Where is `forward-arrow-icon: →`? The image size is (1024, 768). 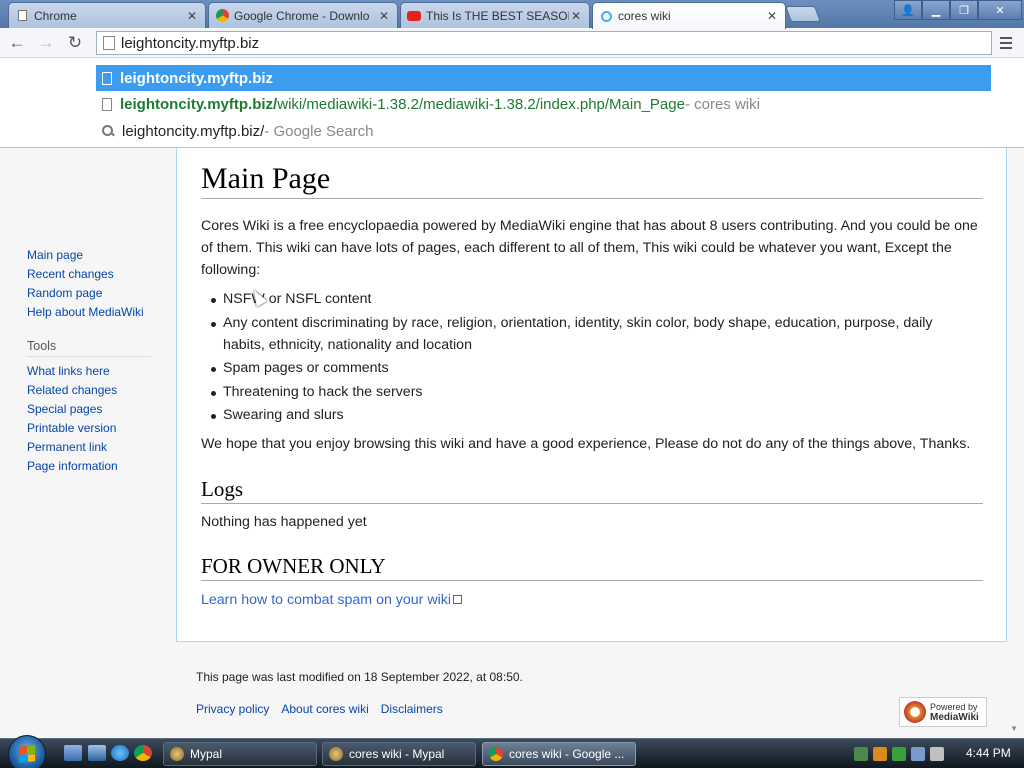 forward-arrow-icon: → is located at coordinates (46, 43).